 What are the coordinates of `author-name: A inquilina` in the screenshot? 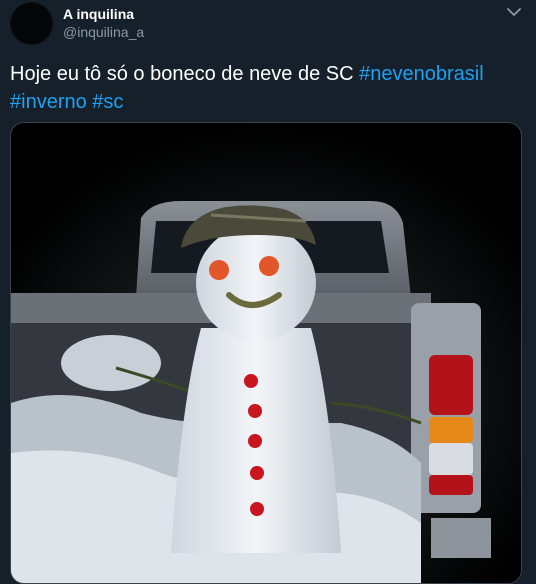 It's located at (98, 14).